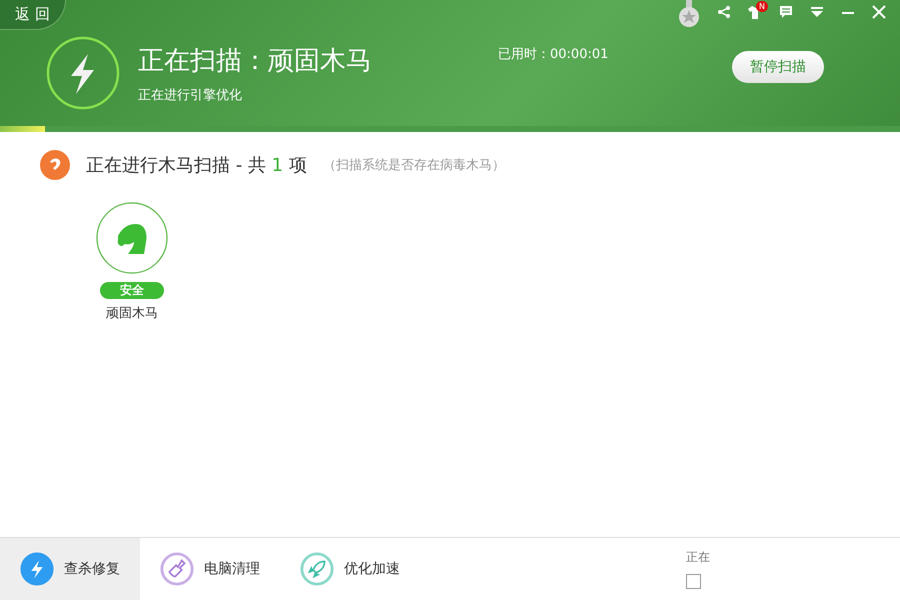 Image resolution: width=900 pixels, height=600 pixels. What do you see at coordinates (255, 61) in the screenshot?
I see `scan-title: 正在扫描：顽固木马` at bounding box center [255, 61].